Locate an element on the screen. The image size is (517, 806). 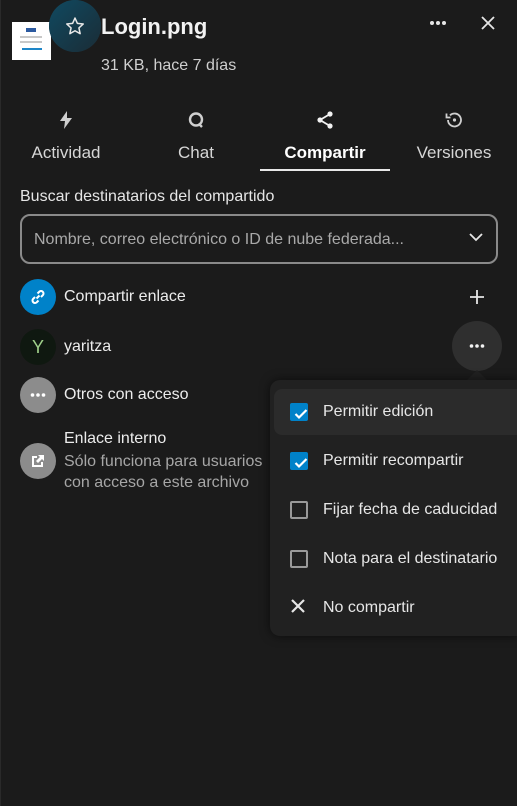
menu-item-label: No compartir is located at coordinates (369, 607).